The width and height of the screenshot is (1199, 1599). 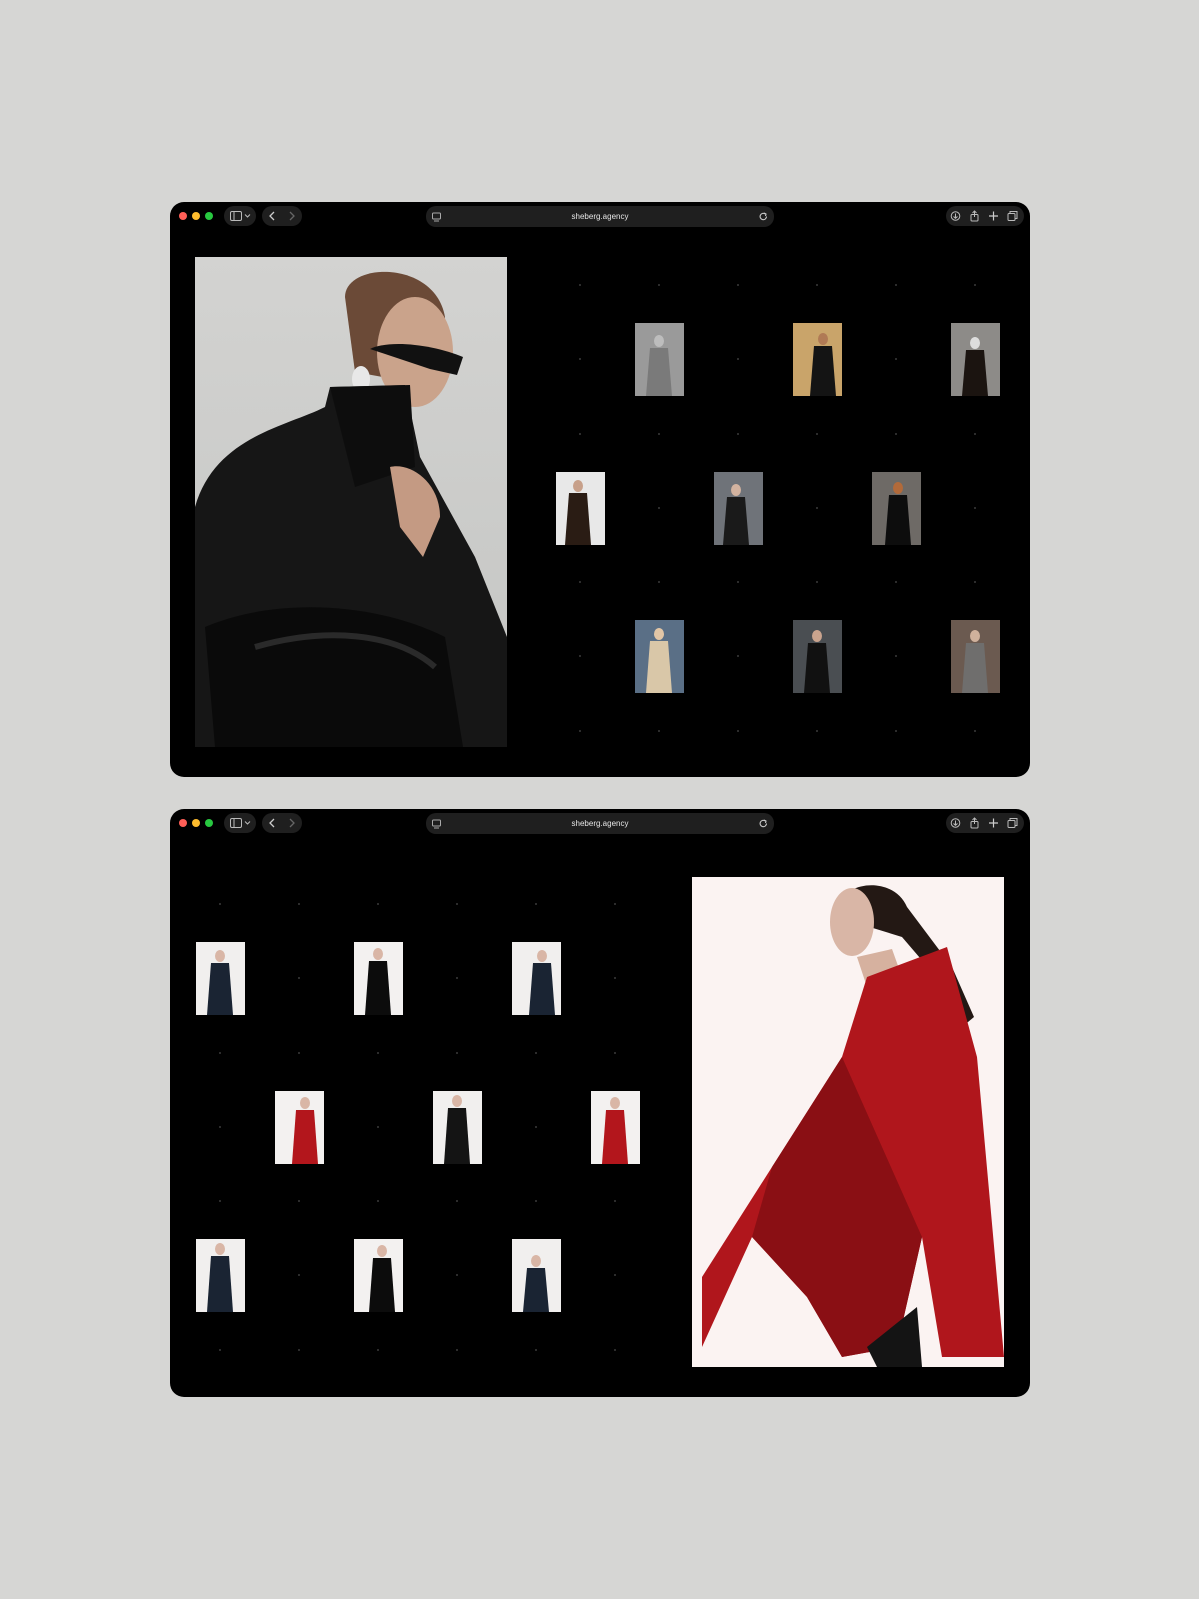 I want to click on sidebar-icon, so click(x=236, y=823).